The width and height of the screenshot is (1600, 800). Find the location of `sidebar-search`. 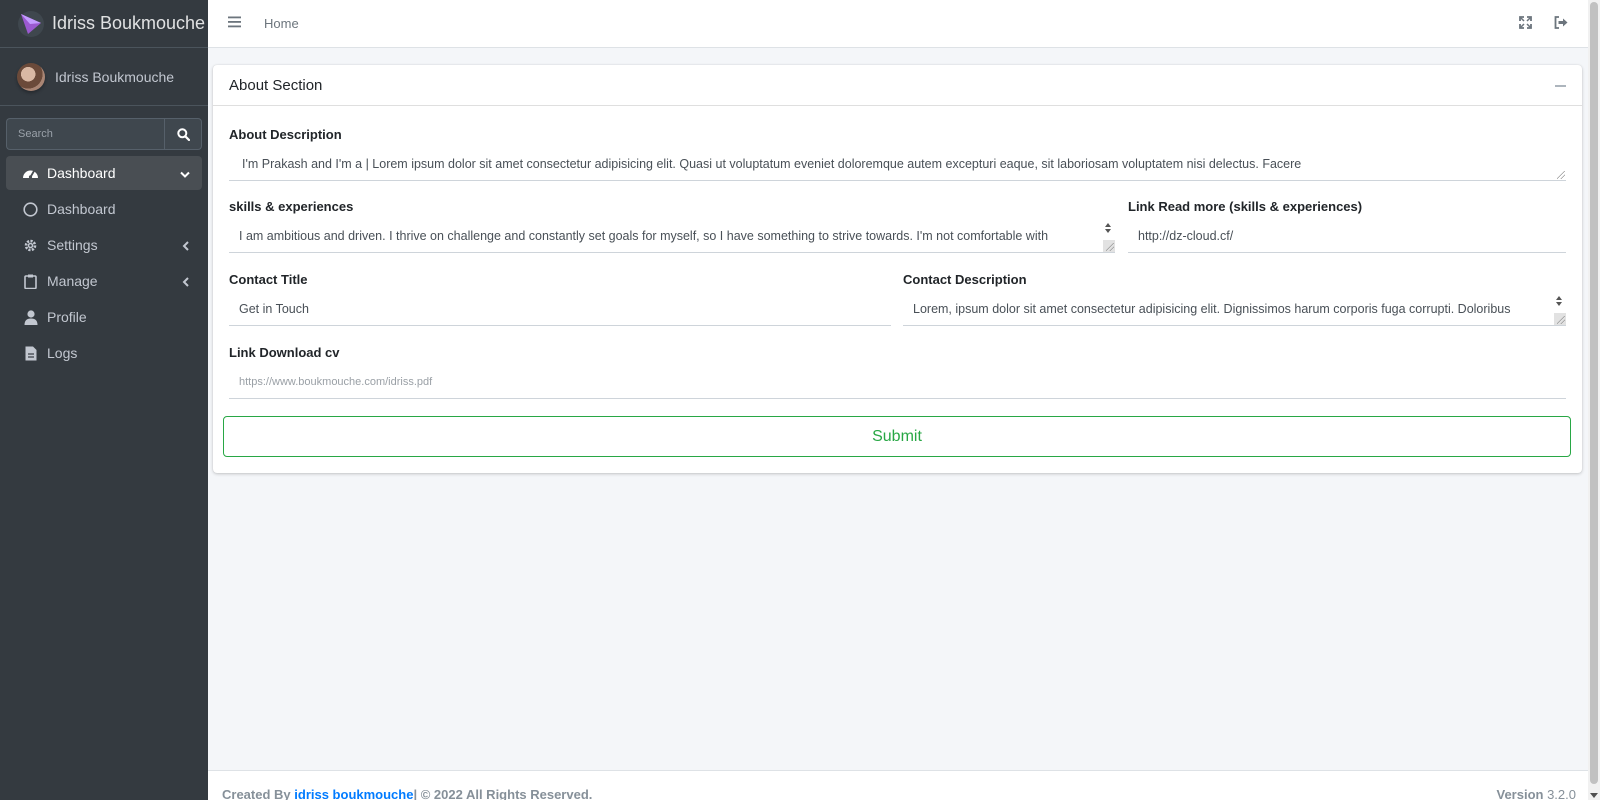

sidebar-search is located at coordinates (104, 134).